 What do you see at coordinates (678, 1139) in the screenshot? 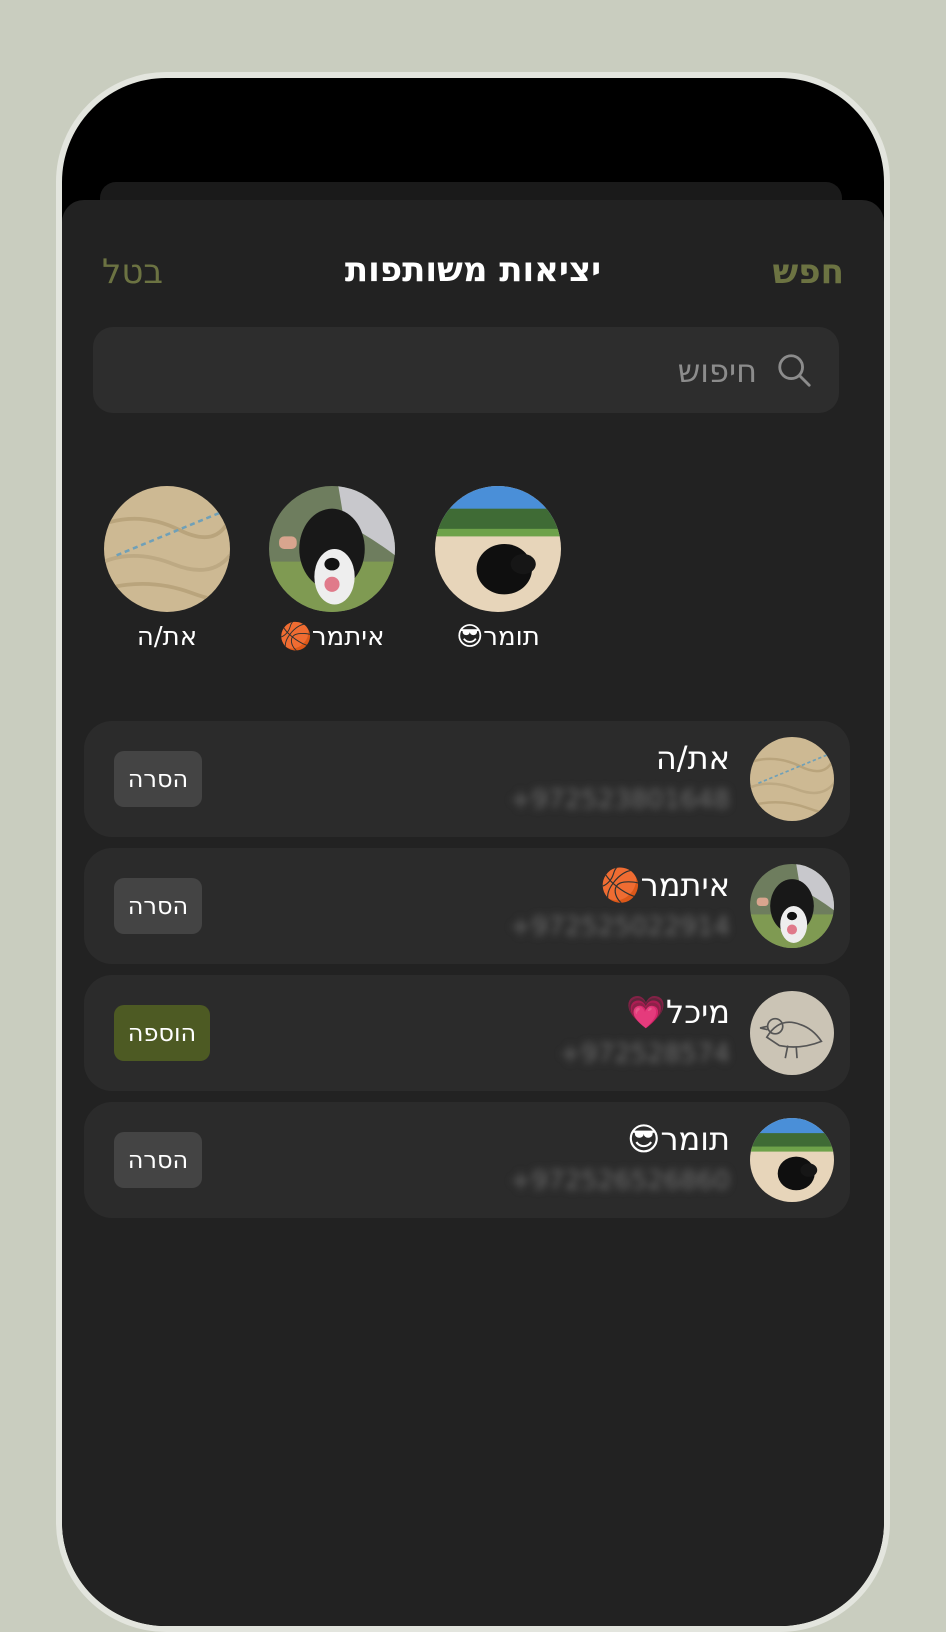
I see `contact-name: תומר😎` at bounding box center [678, 1139].